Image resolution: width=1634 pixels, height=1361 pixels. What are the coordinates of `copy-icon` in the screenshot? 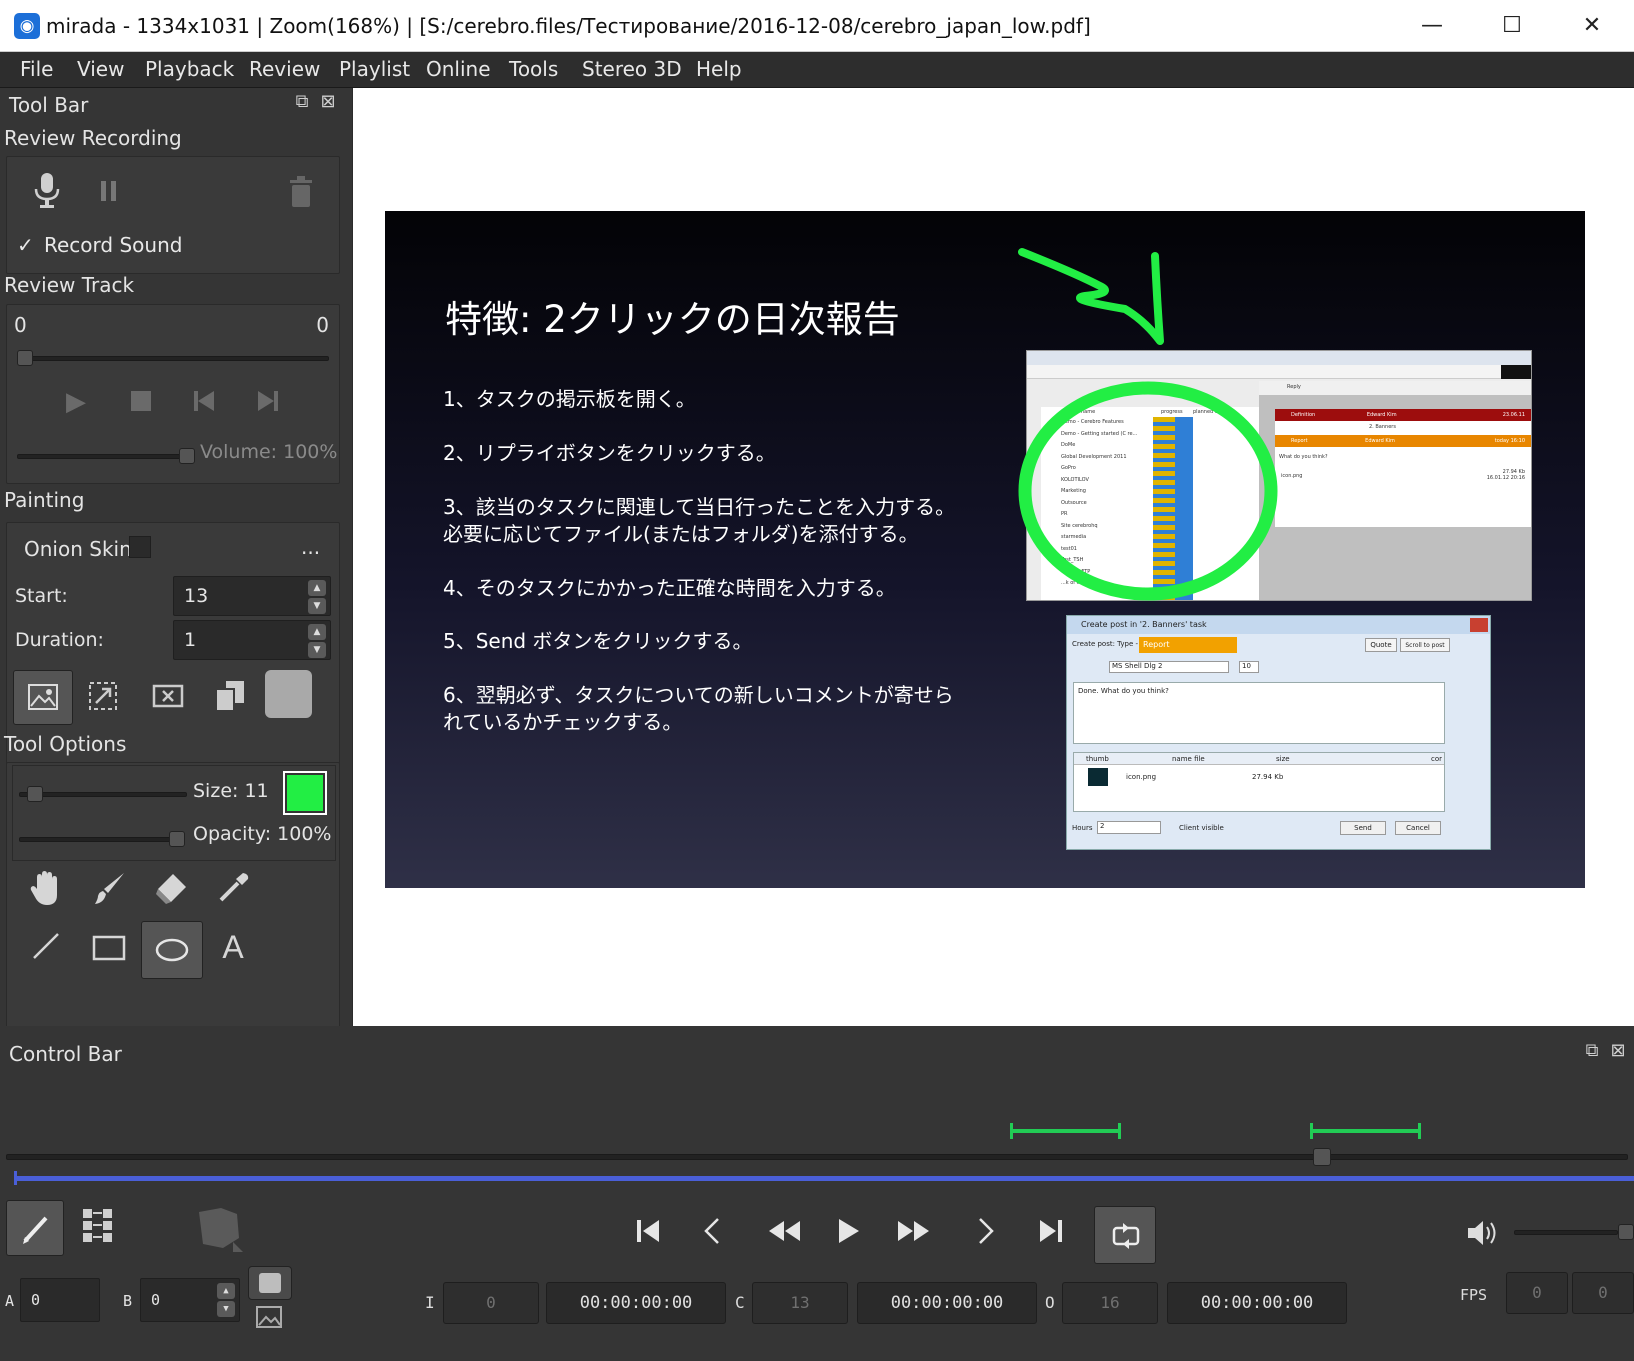 It's located at (230, 696).